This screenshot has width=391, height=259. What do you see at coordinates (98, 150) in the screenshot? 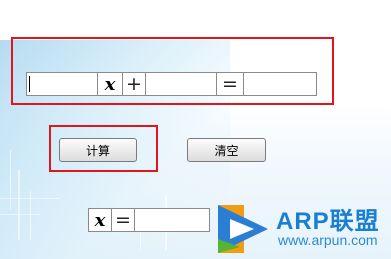
I see `calculate-button: 计算` at bounding box center [98, 150].